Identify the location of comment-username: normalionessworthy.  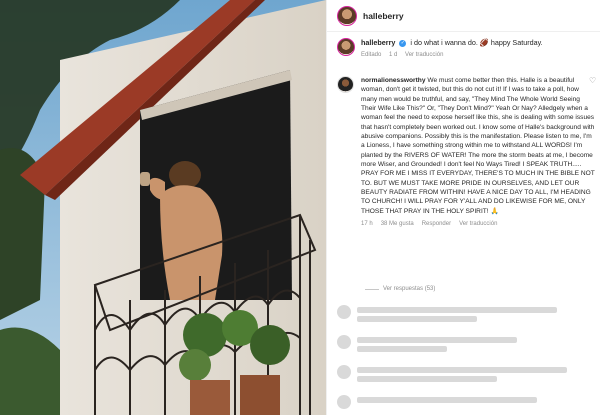
(393, 80).